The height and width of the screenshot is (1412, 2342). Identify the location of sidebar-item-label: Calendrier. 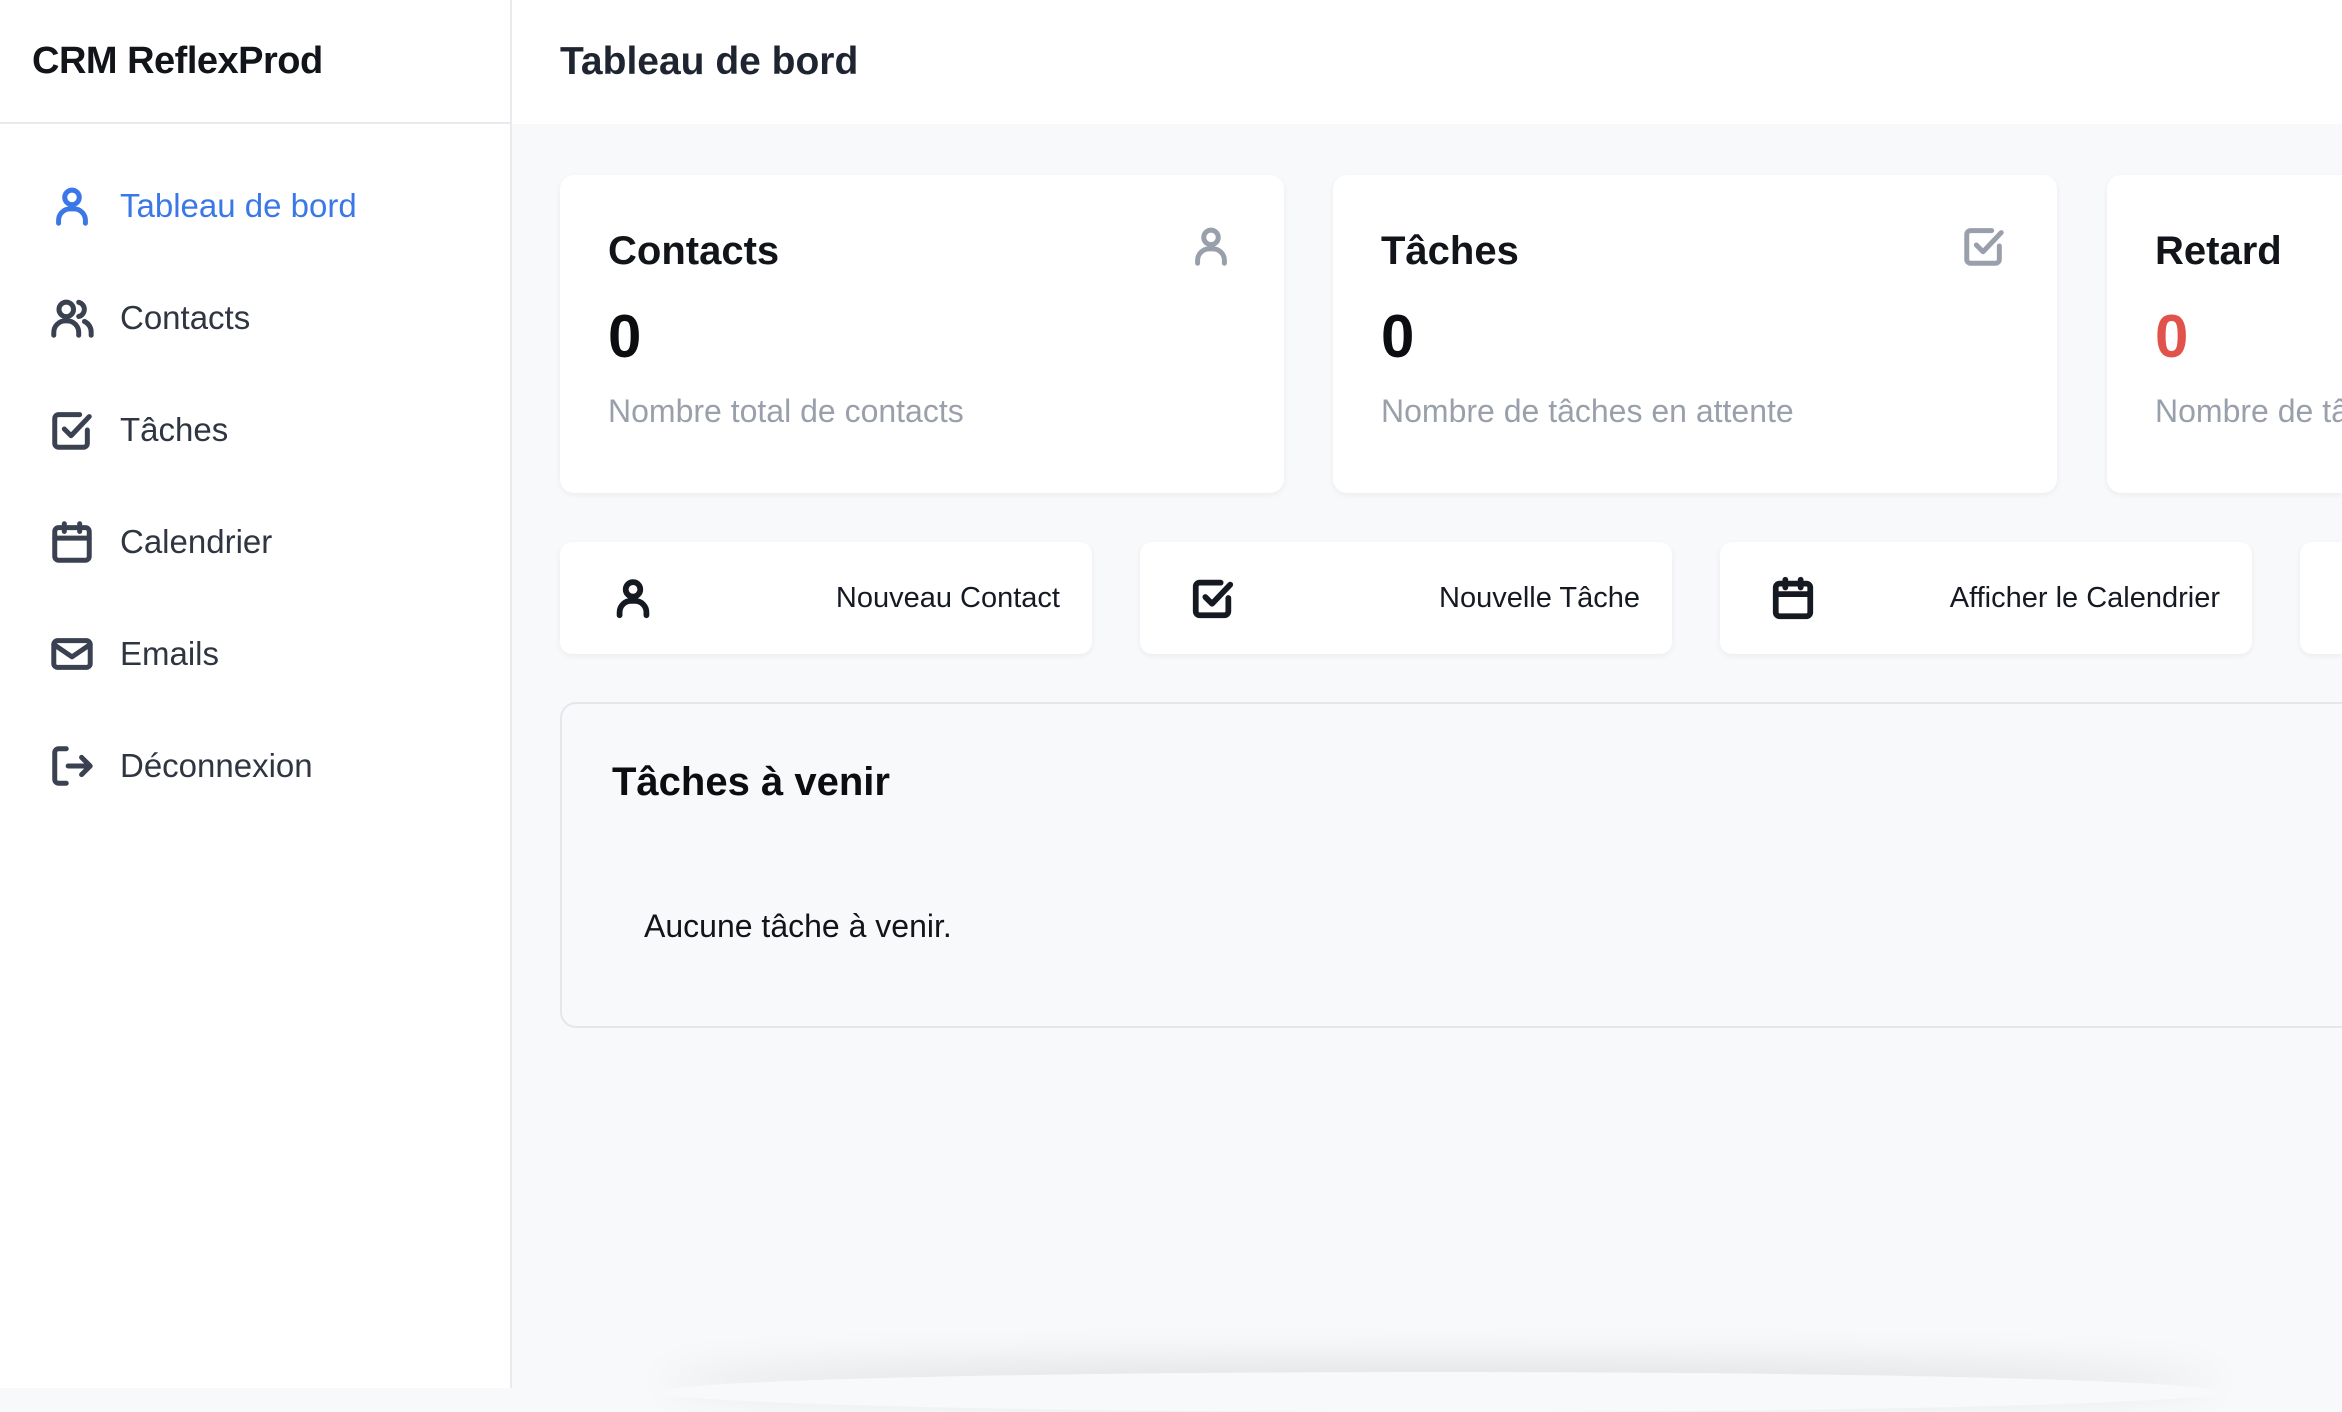
(196, 541).